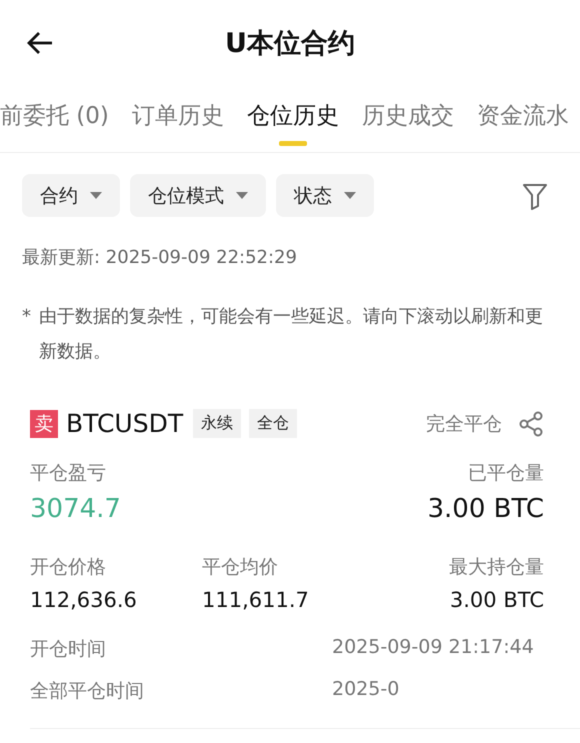 The height and width of the screenshot is (743, 580). Describe the element at coordinates (71, 195) in the screenshot. I see `filter-dropdown: 合约` at that location.